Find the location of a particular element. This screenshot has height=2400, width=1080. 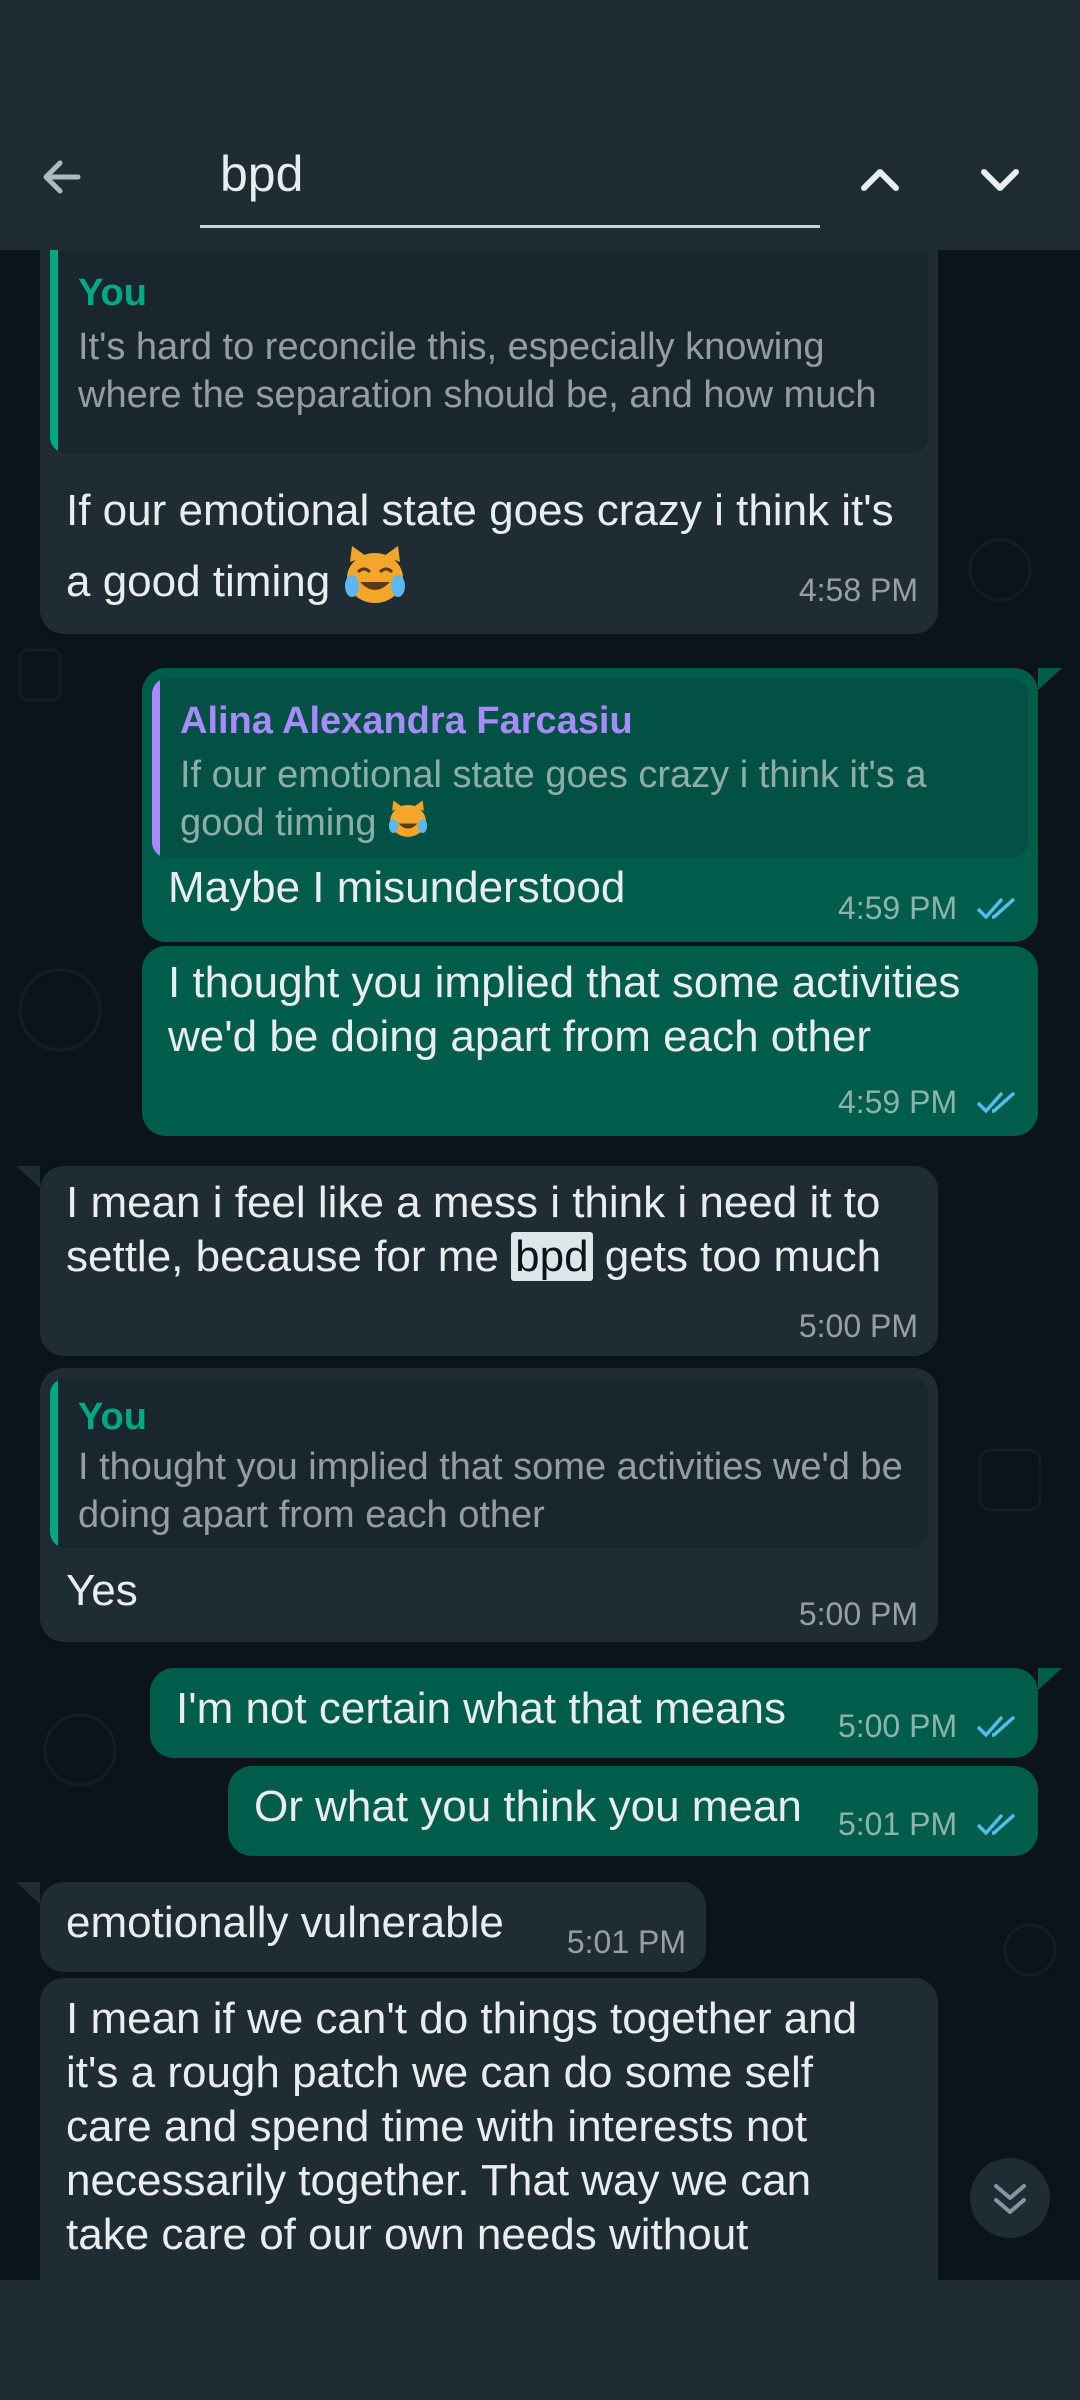

search-highlight: bpd is located at coordinates (552, 1256).